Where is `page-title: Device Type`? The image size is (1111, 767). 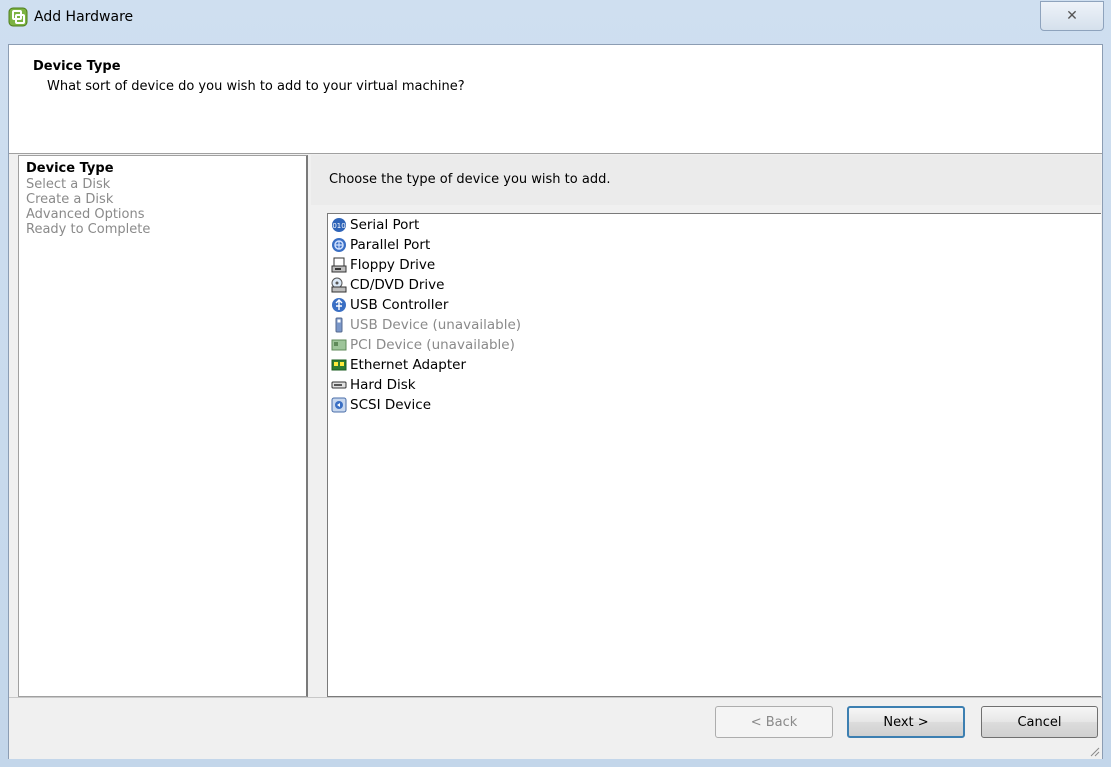 page-title: Device Type is located at coordinates (77, 66).